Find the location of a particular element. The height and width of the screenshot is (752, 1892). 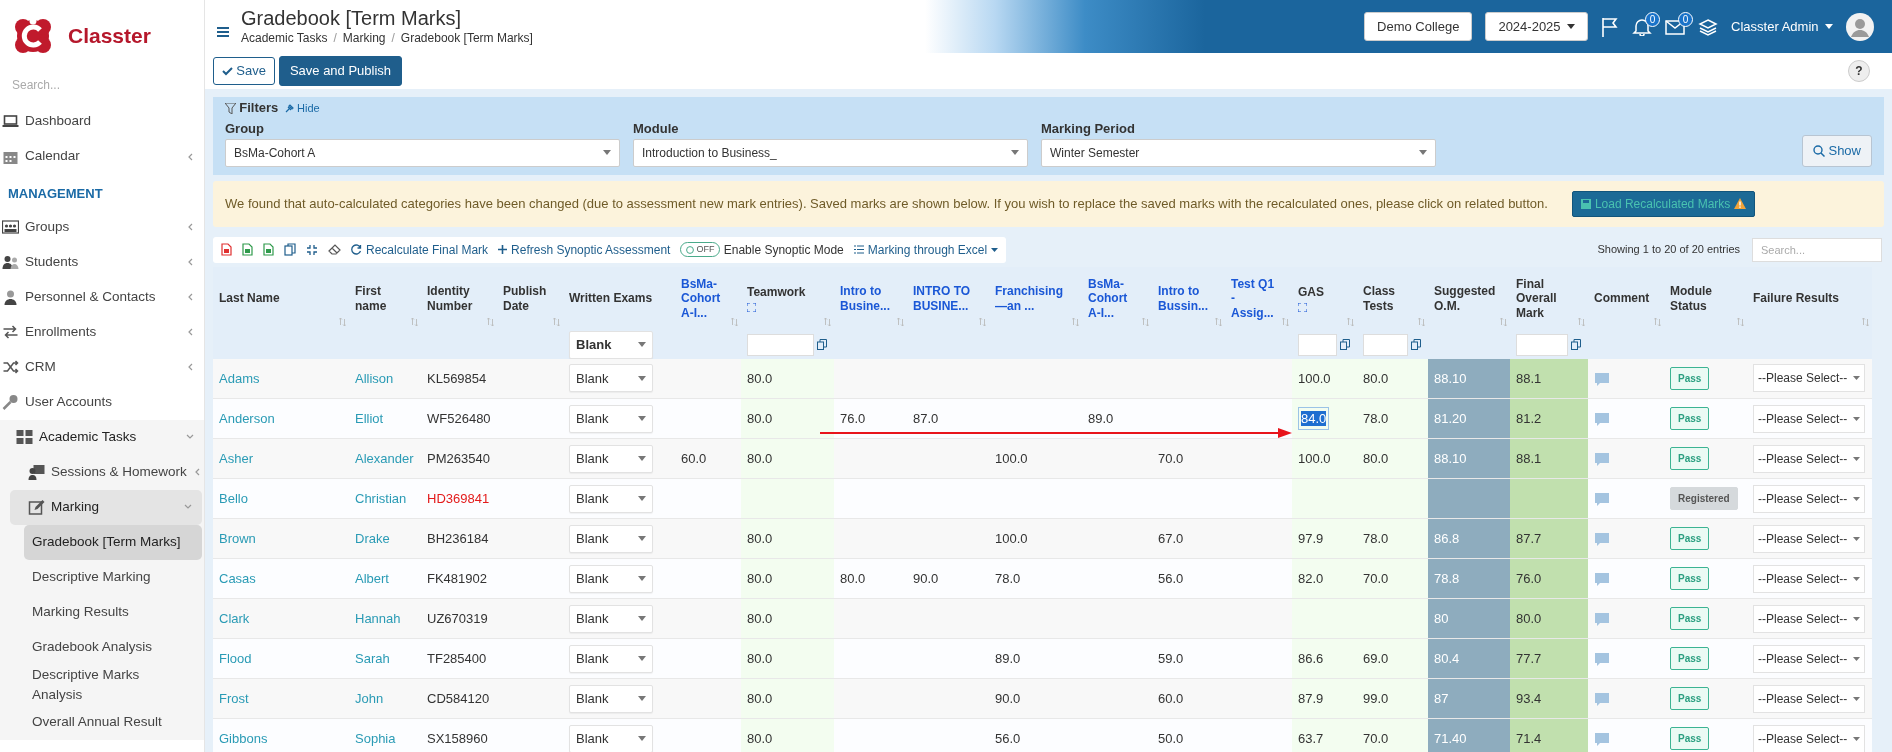

help-button: ? is located at coordinates (1859, 71).